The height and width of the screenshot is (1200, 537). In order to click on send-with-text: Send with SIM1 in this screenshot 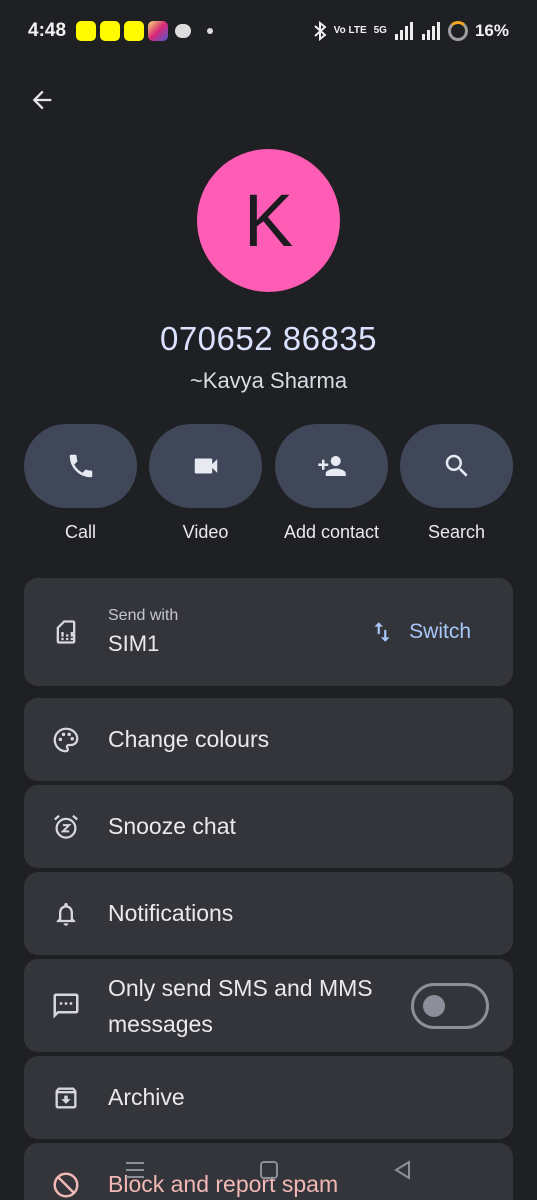, I will do `click(143, 632)`.